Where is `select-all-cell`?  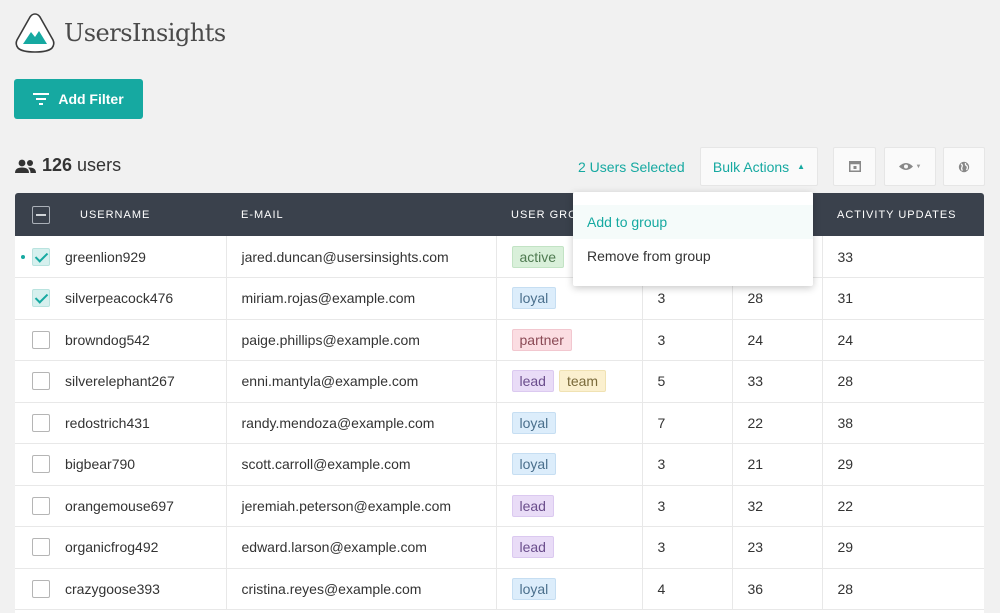 select-all-cell is located at coordinates (40, 214).